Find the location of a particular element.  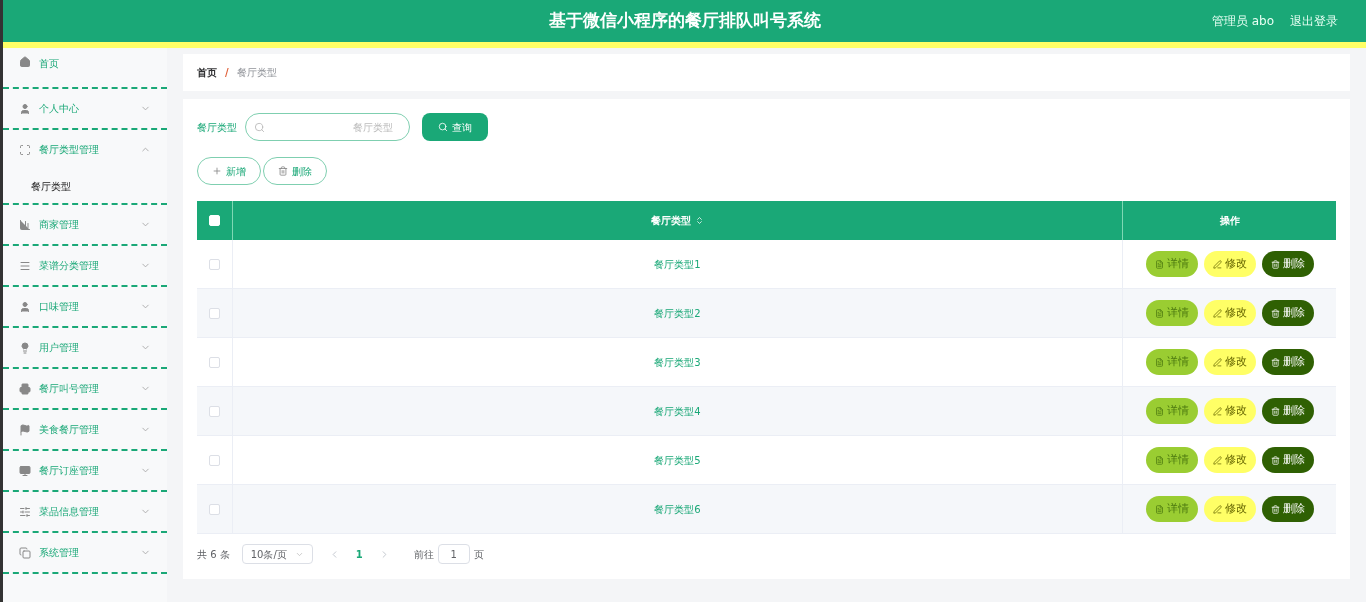

search-label: 餐厅类型 is located at coordinates (217, 127).